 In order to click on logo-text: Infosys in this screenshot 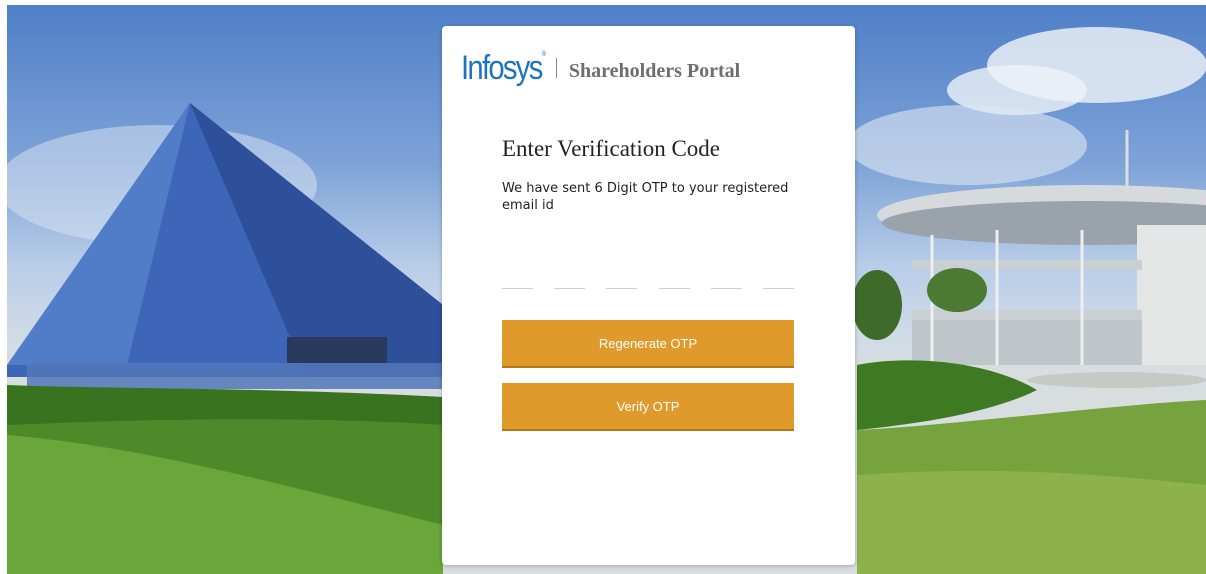, I will do `click(502, 68)`.